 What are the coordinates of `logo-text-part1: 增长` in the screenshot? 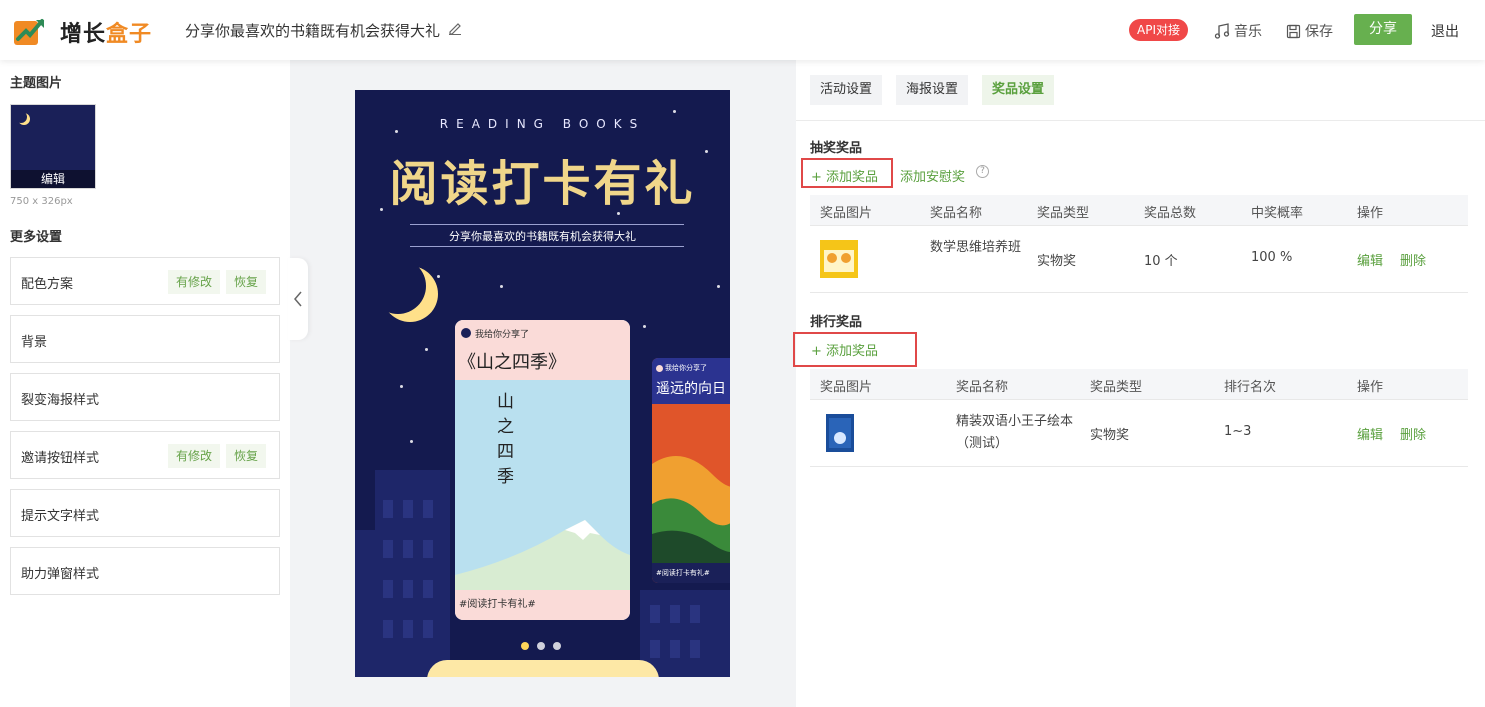 It's located at (83, 34).